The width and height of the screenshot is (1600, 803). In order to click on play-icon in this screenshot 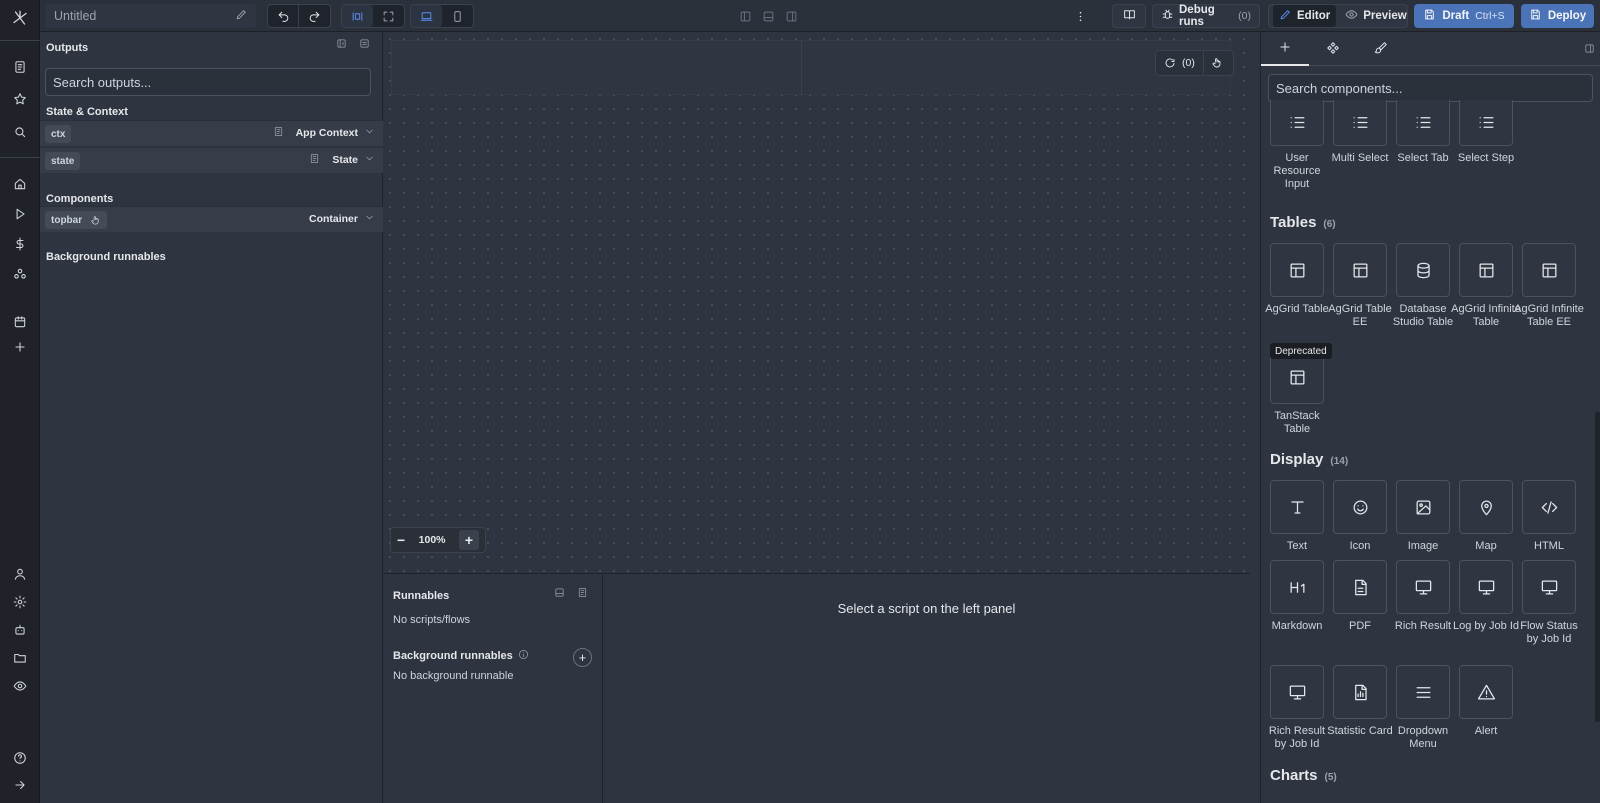, I will do `click(20, 214)`.